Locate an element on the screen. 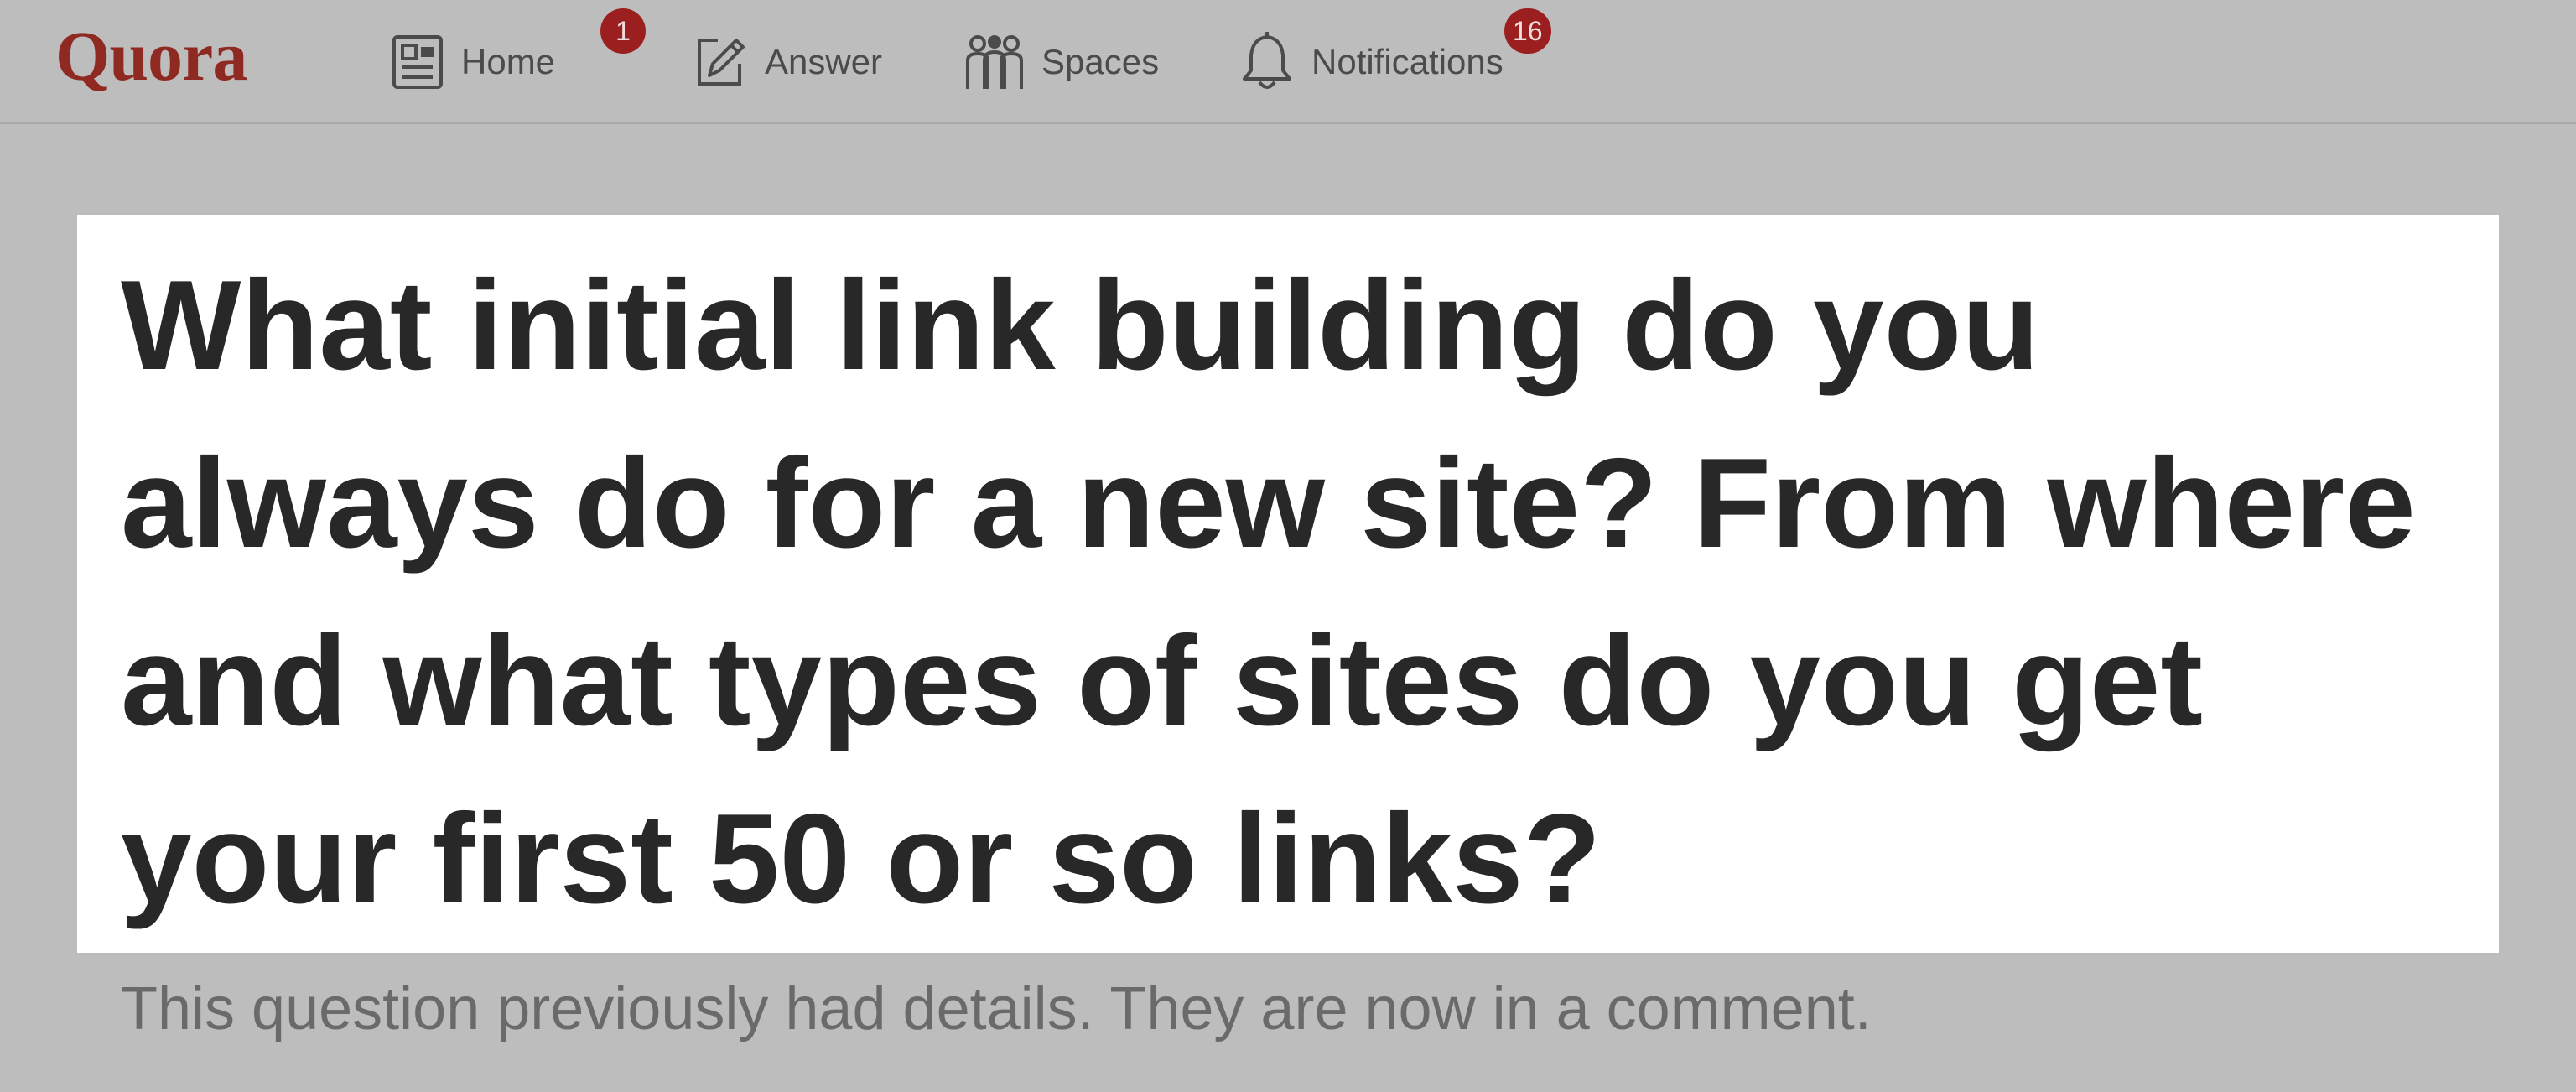  pencil-square-icon is located at coordinates (720, 63).